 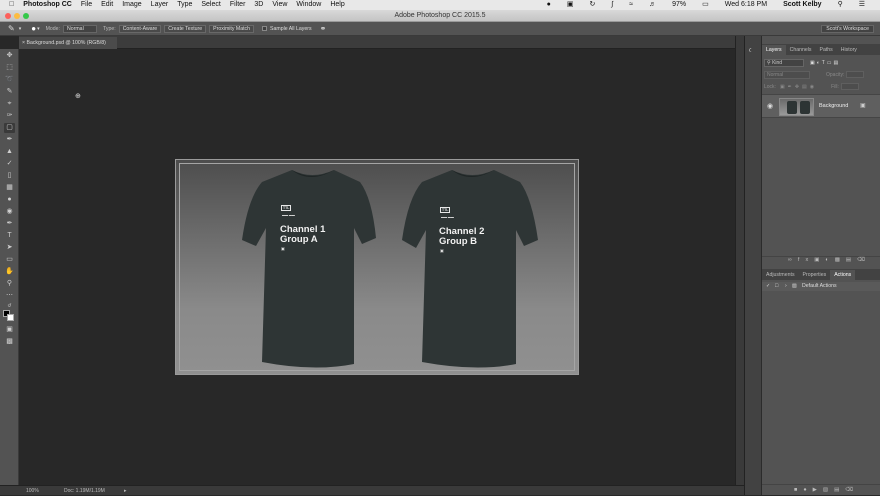 I want to click on filter-icons: ▣◐T▭▤, so click(x=825, y=63).